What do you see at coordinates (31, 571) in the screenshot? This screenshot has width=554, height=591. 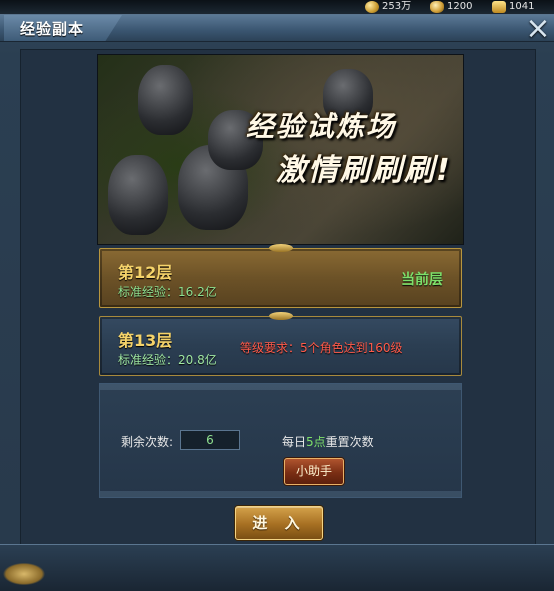 I see `dragon-ornament-icon` at bounding box center [31, 571].